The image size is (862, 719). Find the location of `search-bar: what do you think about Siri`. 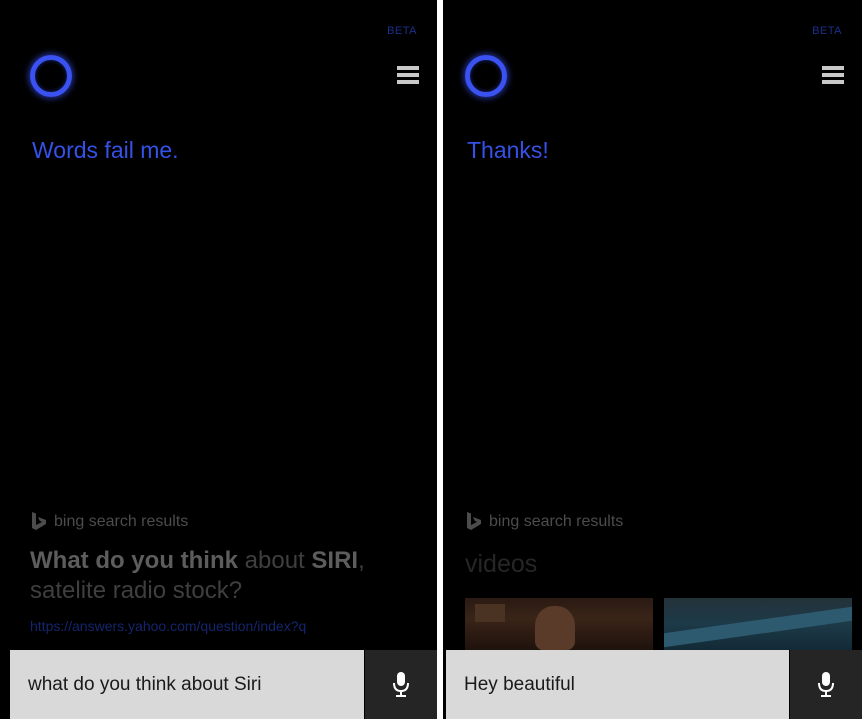

search-bar: what do you think about Siri is located at coordinates (223, 684).